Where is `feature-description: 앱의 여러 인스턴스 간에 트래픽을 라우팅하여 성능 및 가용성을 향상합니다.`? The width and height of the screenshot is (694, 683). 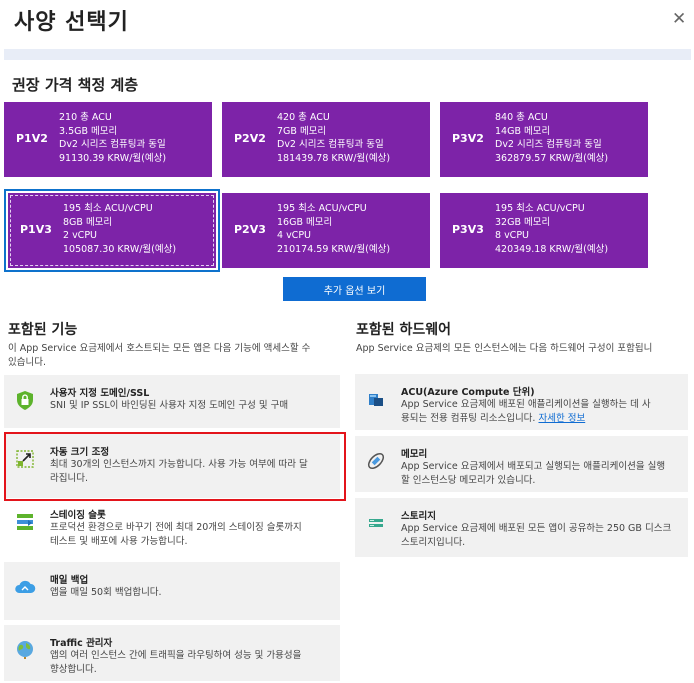
feature-description: 앱의 여러 인스턴스 간에 트래픽을 라우팅하여 성능 및 가용성을 향상합니다. is located at coordinates (176, 662).